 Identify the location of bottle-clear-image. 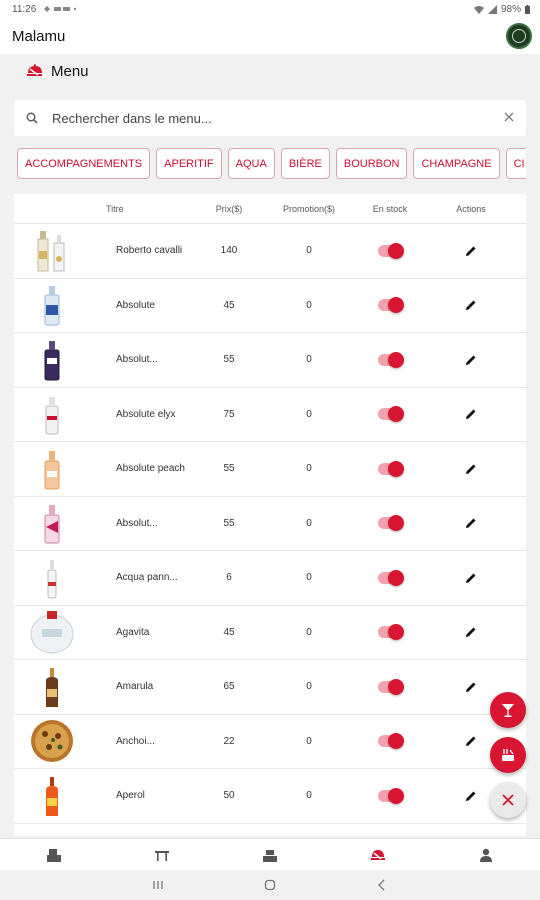
(52, 416).